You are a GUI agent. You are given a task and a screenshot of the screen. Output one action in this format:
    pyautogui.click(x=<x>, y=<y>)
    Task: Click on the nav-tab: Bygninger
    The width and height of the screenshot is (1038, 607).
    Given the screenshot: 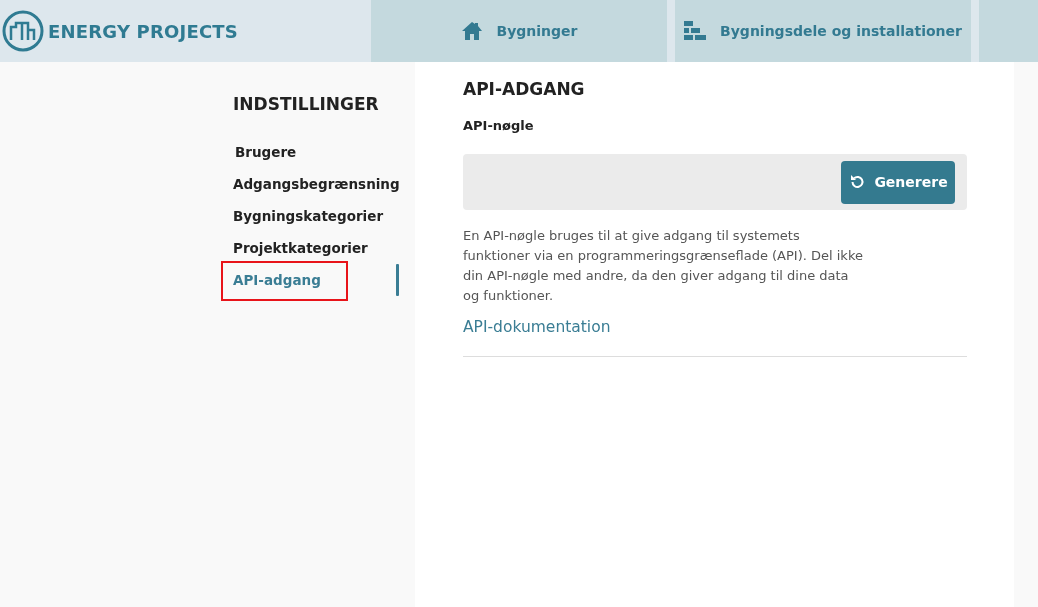 What is the action you would take?
    pyautogui.click(x=519, y=31)
    